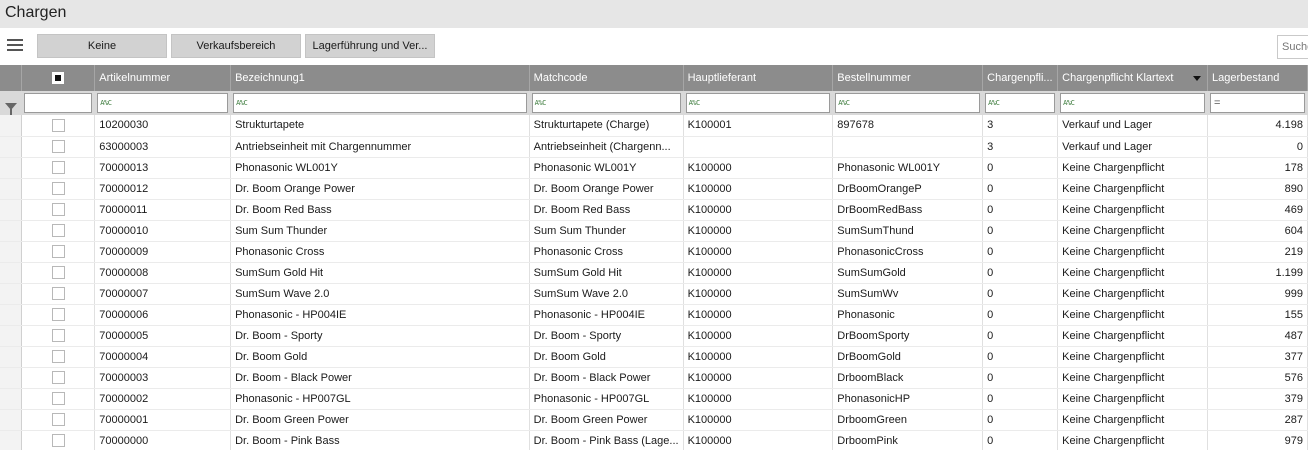 This screenshot has height=450, width=1308. I want to click on cell-artikelnummer: 70000001, so click(163, 420).